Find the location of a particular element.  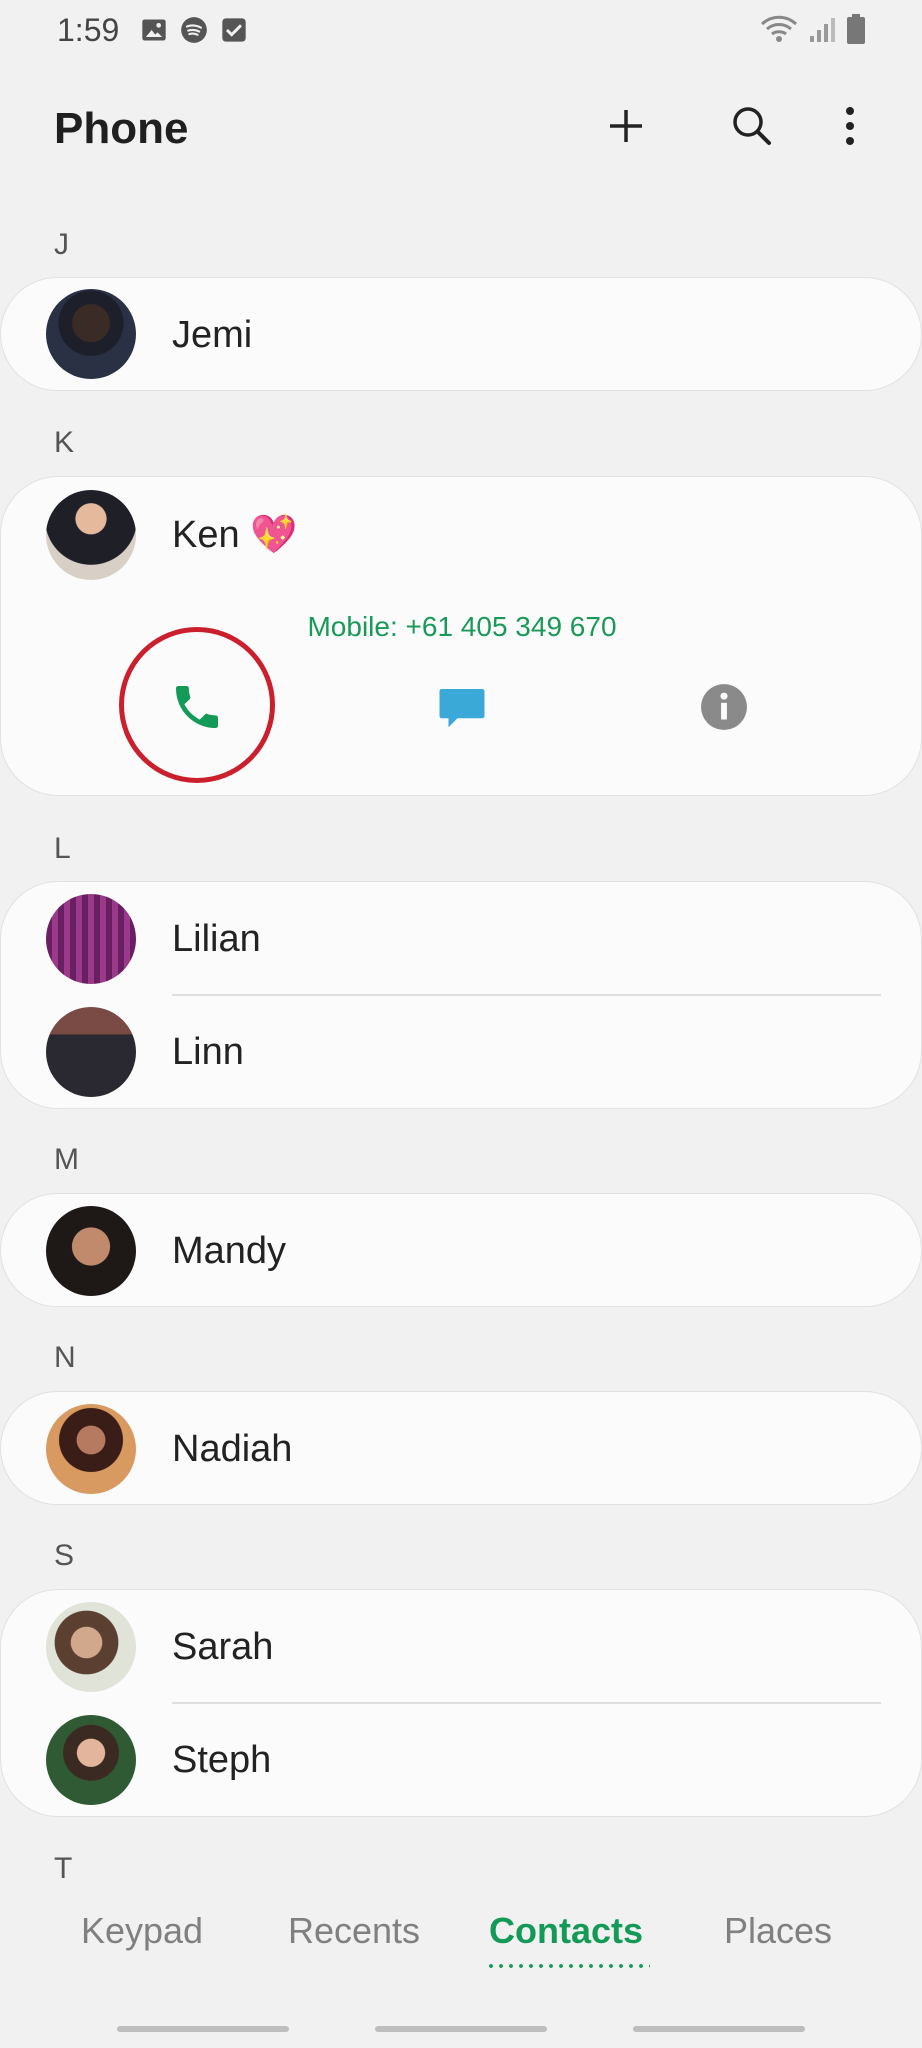

nav-gesture-right is located at coordinates (719, 2029).